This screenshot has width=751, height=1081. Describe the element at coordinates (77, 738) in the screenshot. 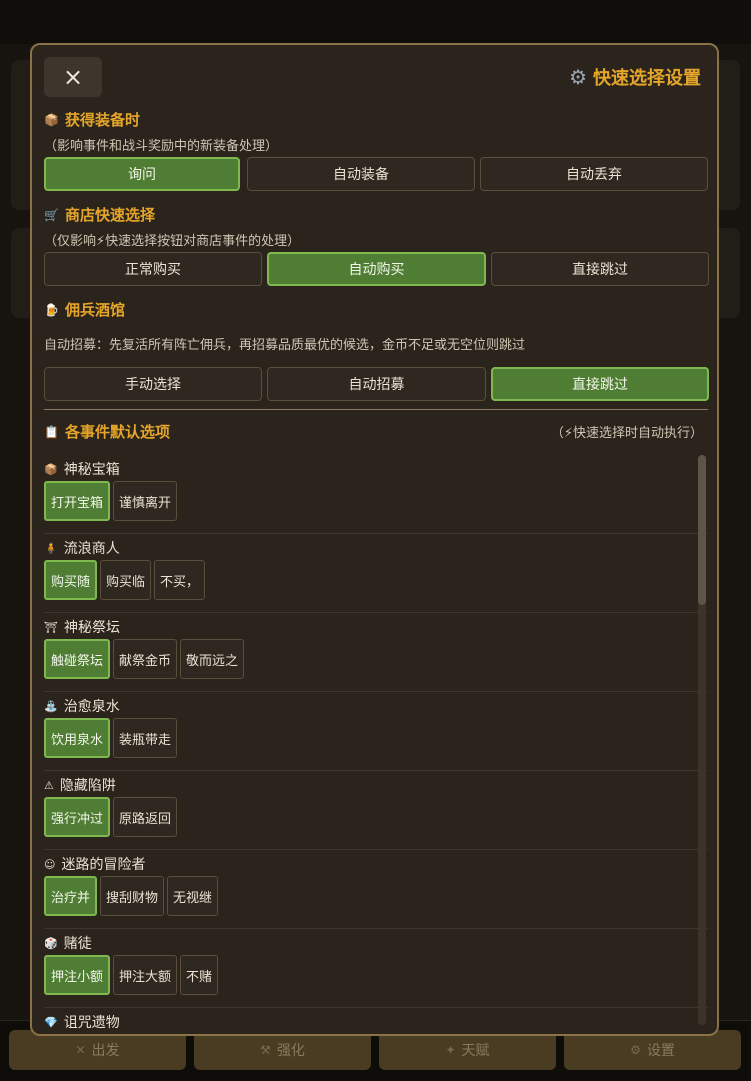

I see `event-option-button: 饮用泉水` at that location.